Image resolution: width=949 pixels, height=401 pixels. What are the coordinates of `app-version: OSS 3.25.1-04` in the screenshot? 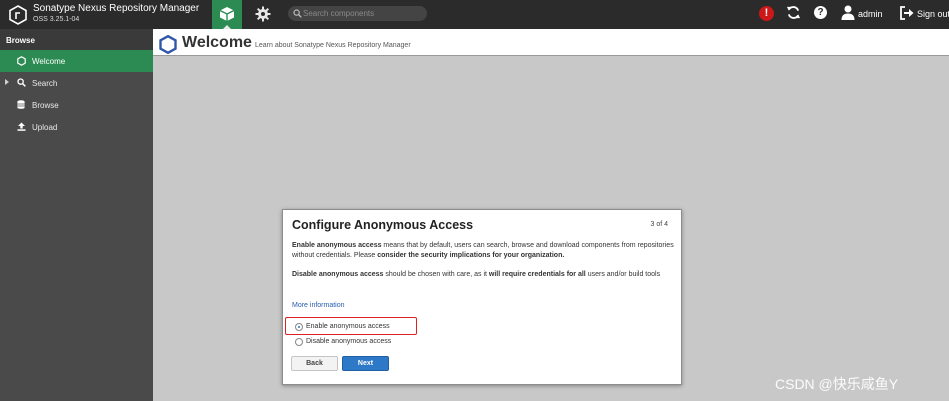 It's located at (56, 19).